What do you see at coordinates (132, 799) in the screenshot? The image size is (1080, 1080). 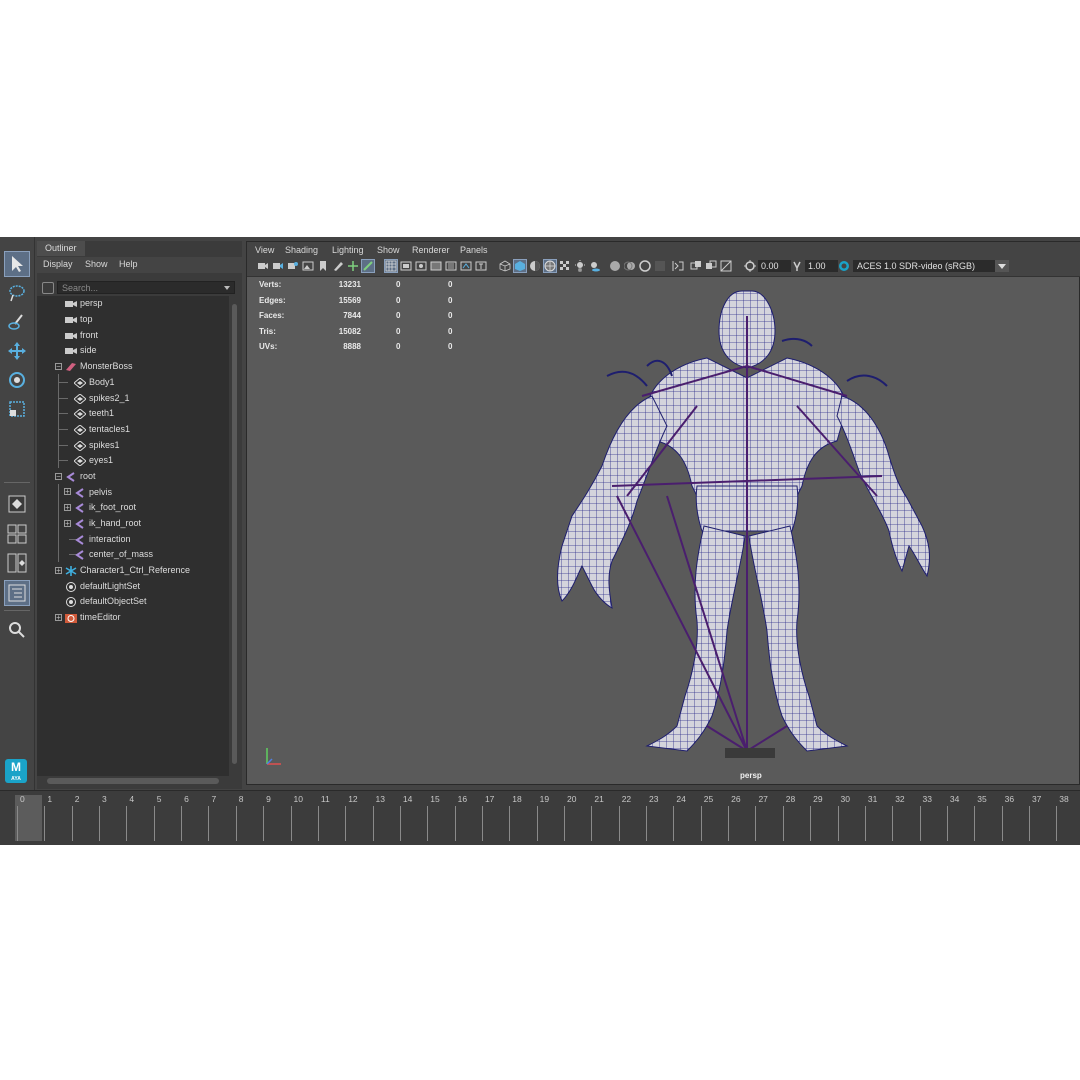 I see `frame-number: 4` at bounding box center [132, 799].